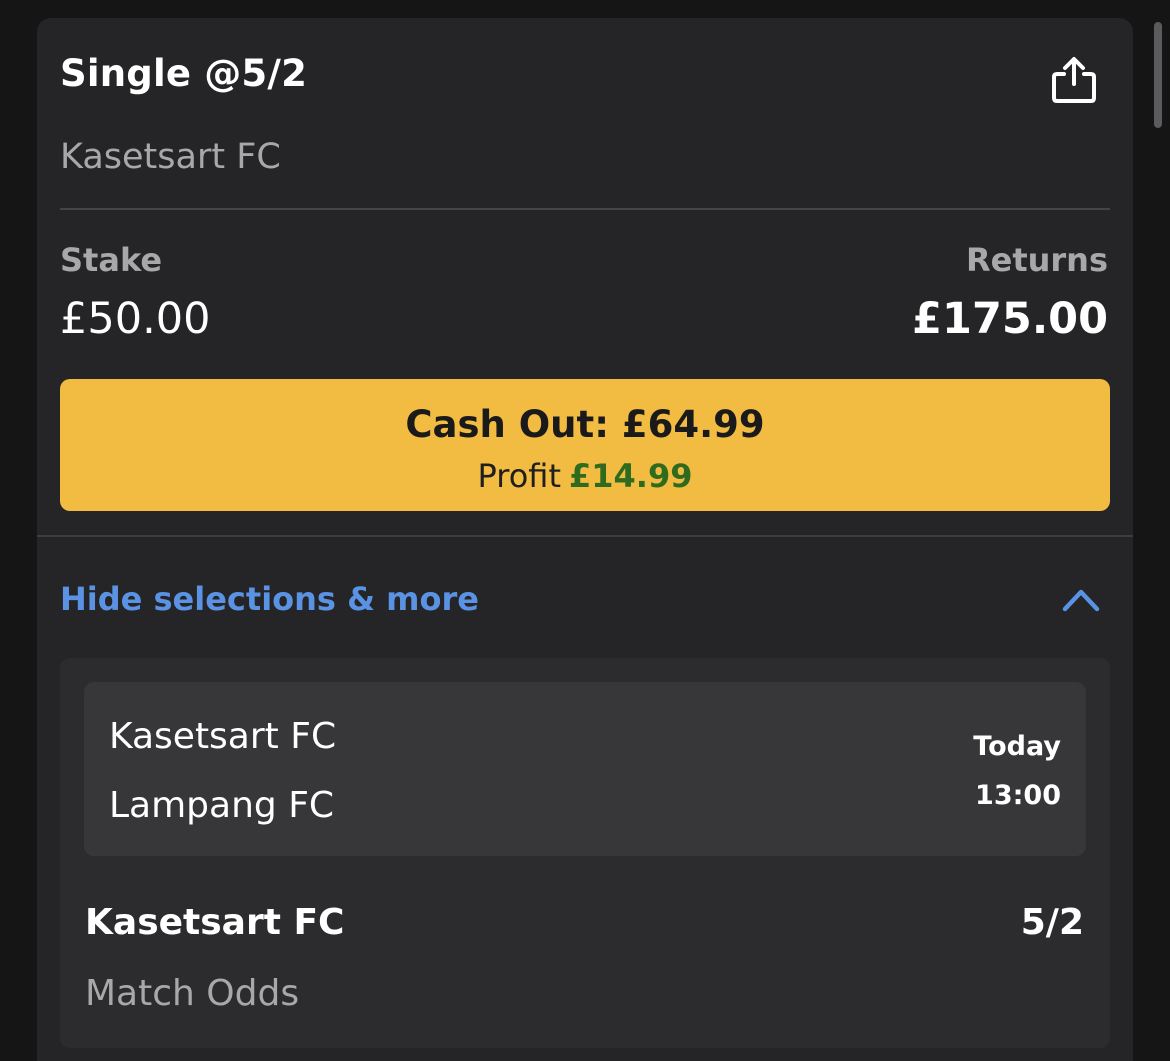 The image size is (1170, 1061). Describe the element at coordinates (585, 769) in the screenshot. I see `event-box` at that location.